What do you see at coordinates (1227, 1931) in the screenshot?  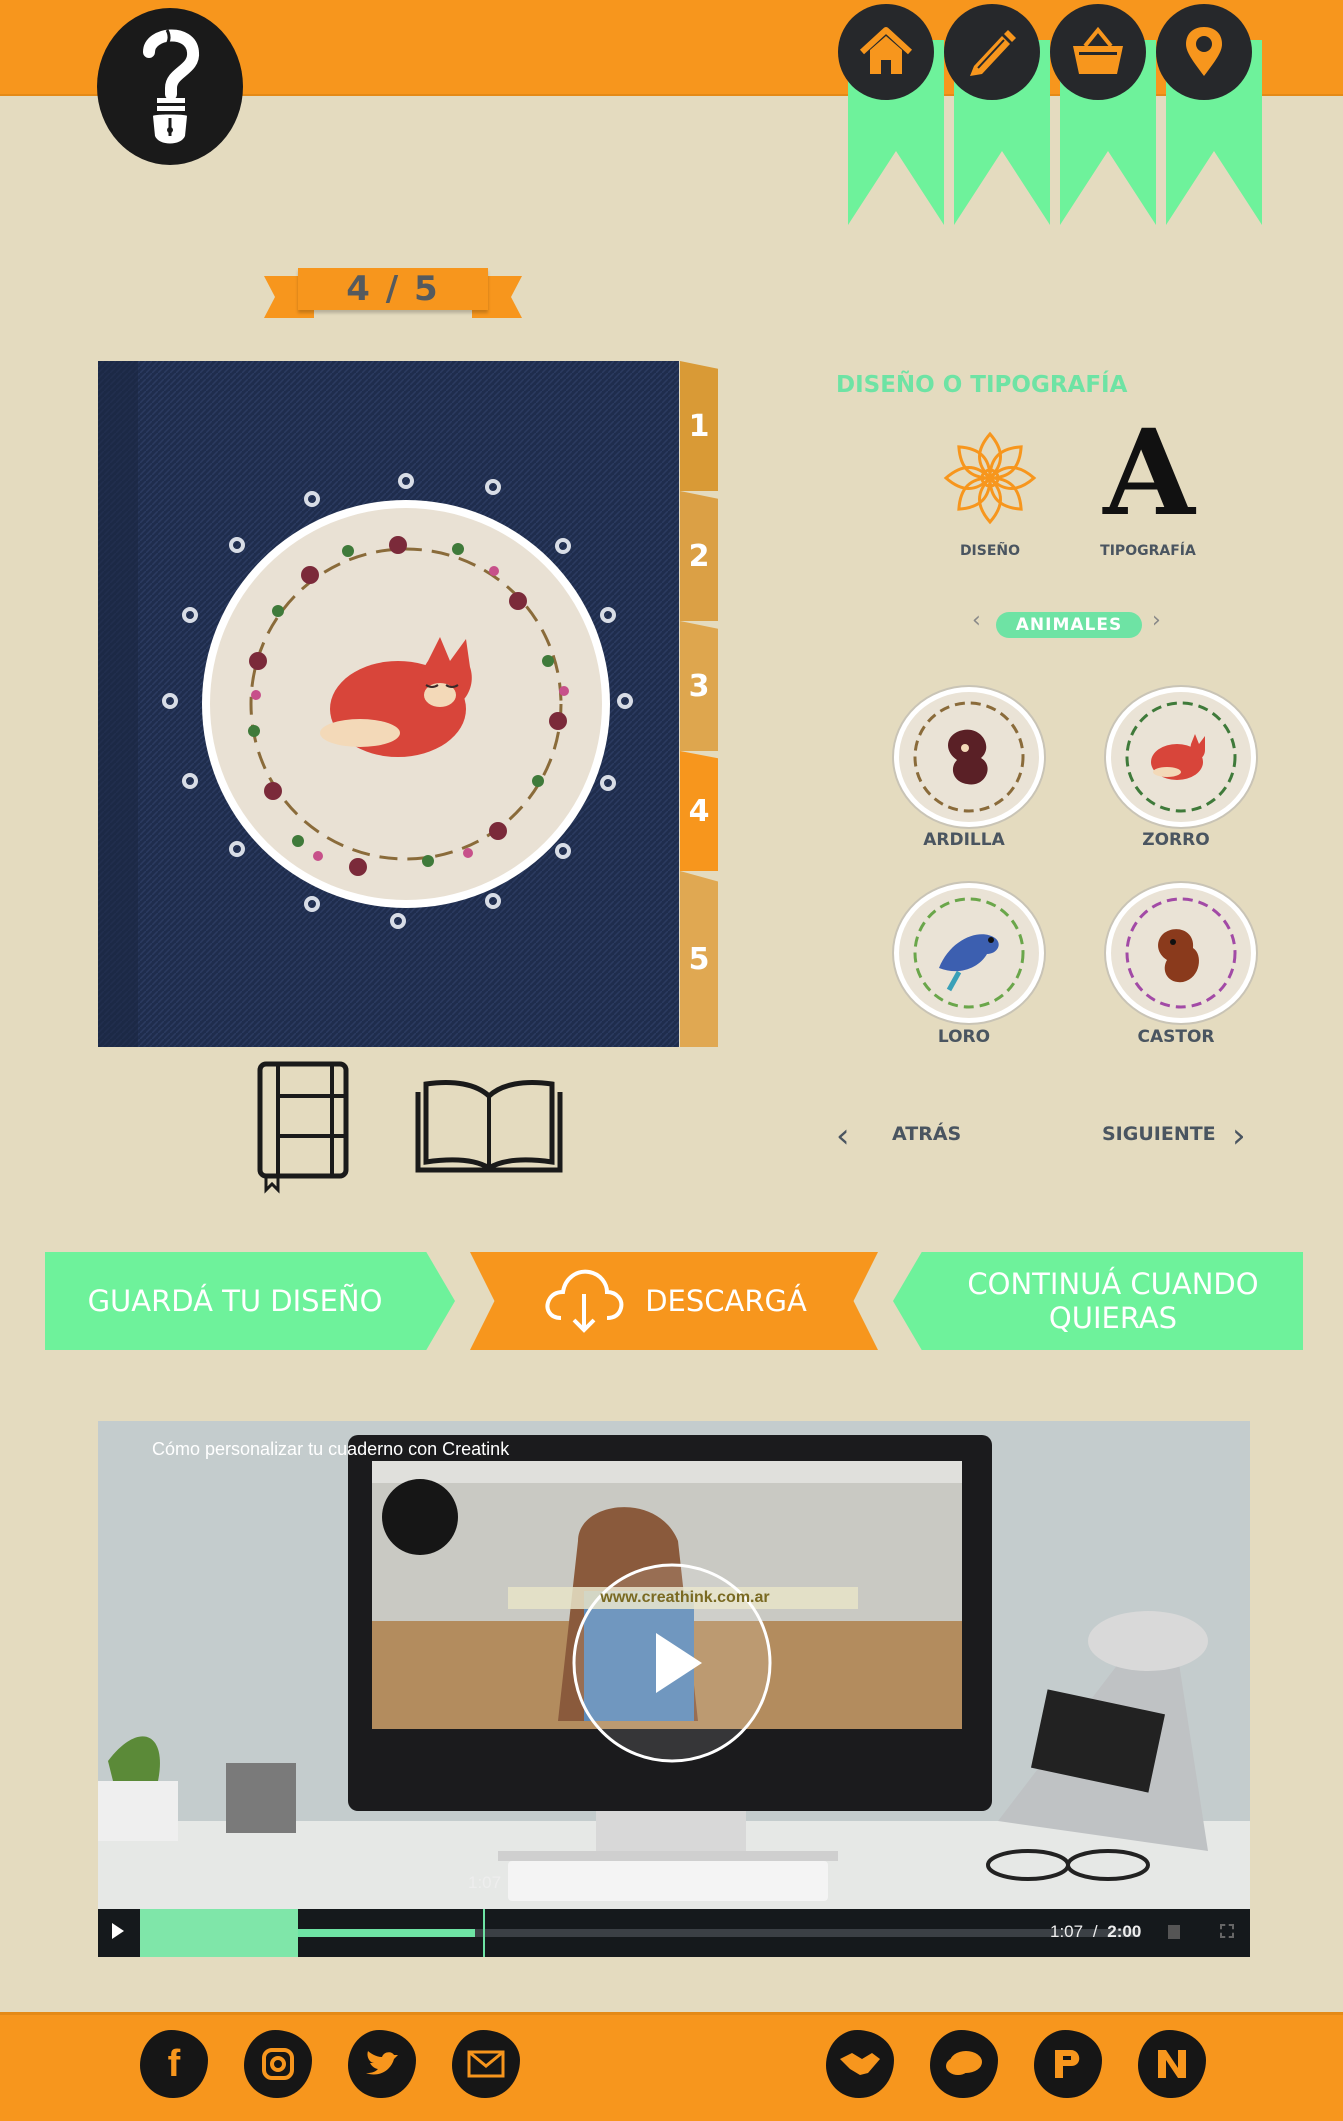 I see `fullscreen-icon` at bounding box center [1227, 1931].